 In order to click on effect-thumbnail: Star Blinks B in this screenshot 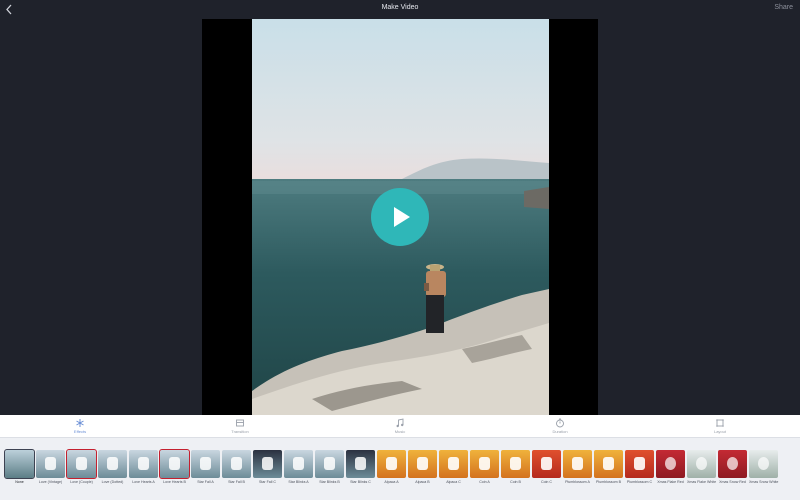, I will do `click(329, 468)`.